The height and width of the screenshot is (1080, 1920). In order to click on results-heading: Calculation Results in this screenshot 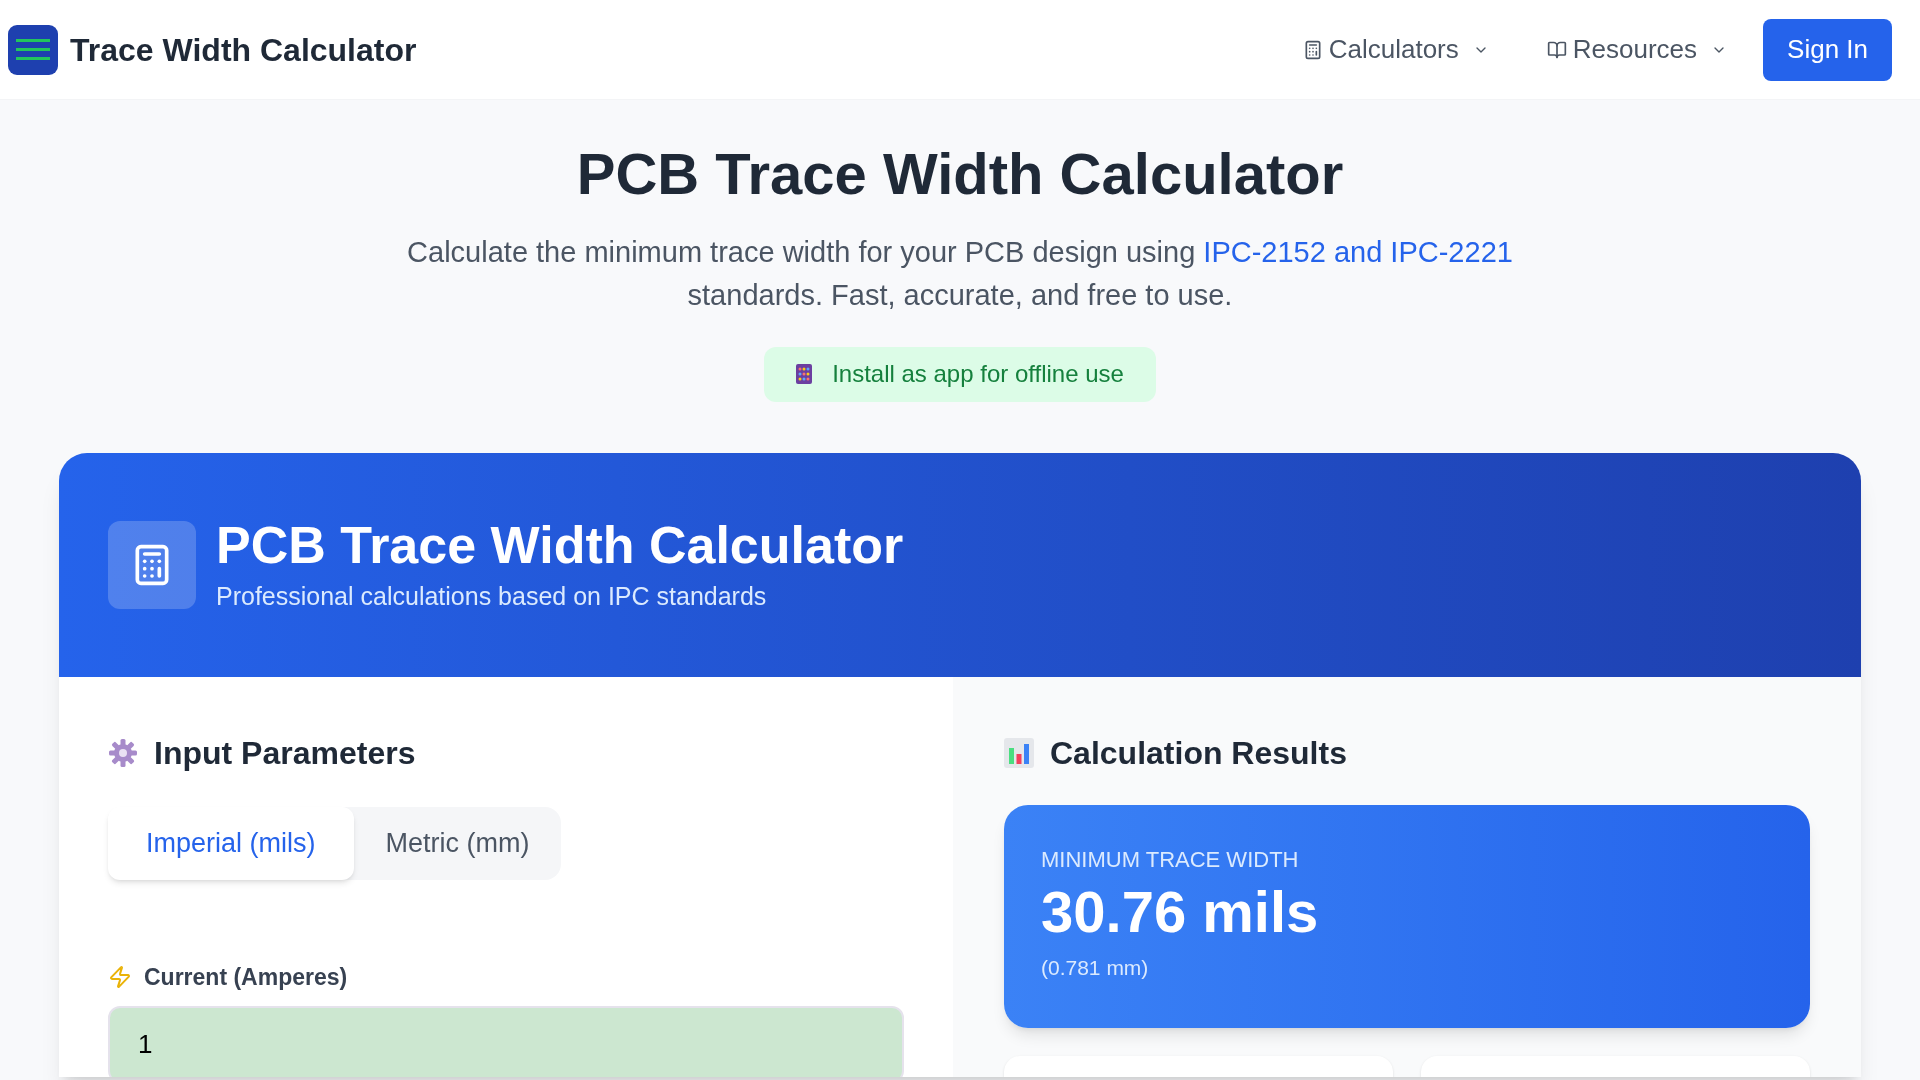, I will do `click(1198, 753)`.